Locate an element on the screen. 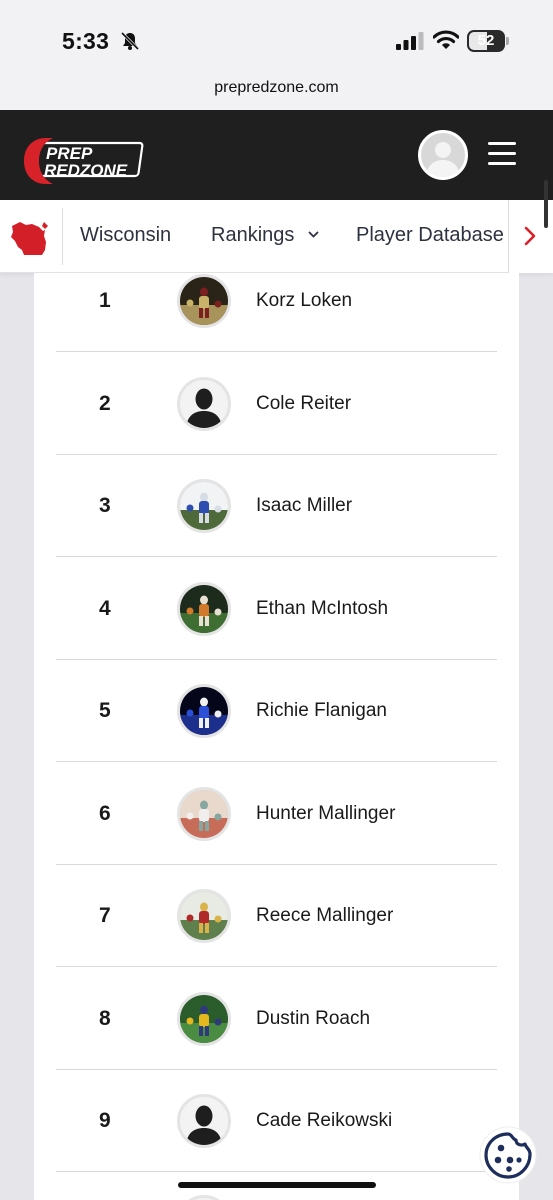 This screenshot has width=553, height=1200. ranking-row: 7 Reece Mallinger is located at coordinates (276, 916).